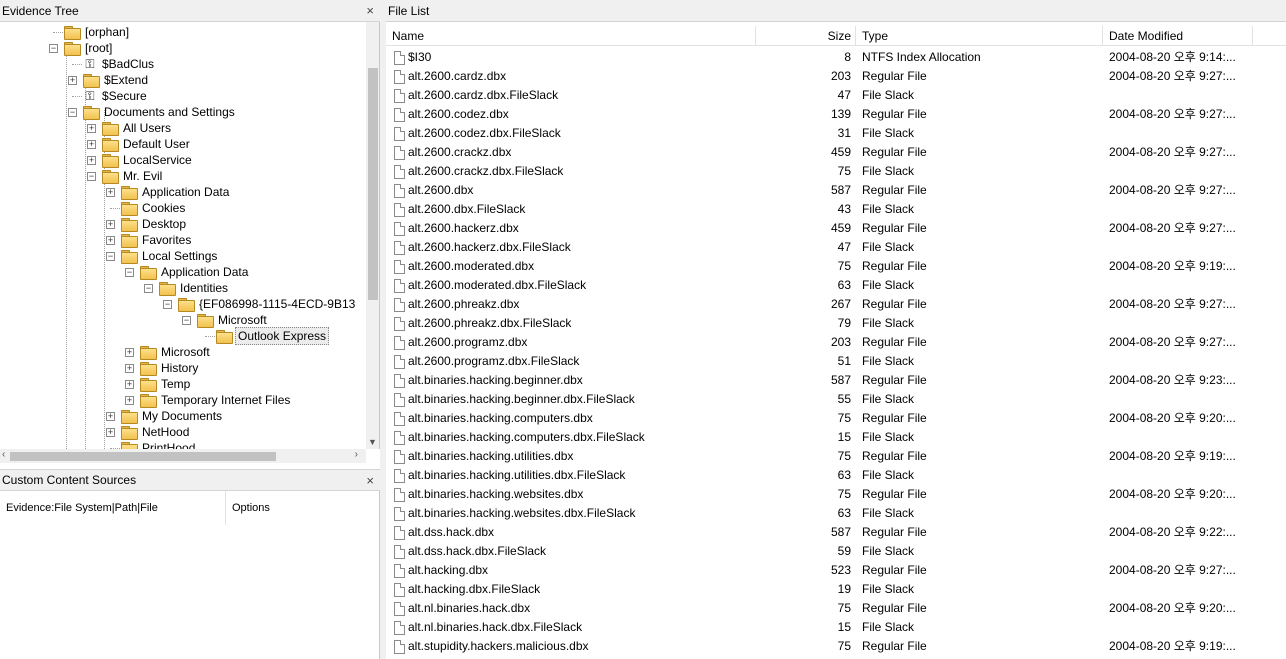 The image size is (1286, 659). What do you see at coordinates (1178, 36) in the screenshot?
I see `column-header-date-modified: Date Modified` at bounding box center [1178, 36].